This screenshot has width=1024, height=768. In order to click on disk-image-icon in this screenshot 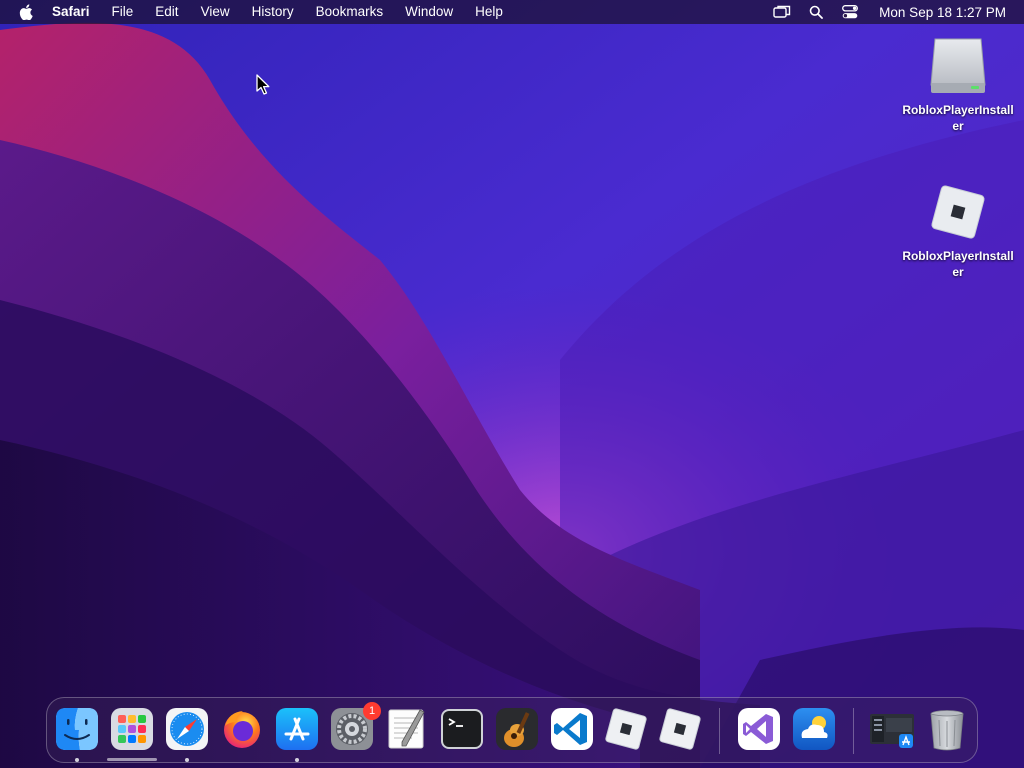, I will do `click(958, 66)`.